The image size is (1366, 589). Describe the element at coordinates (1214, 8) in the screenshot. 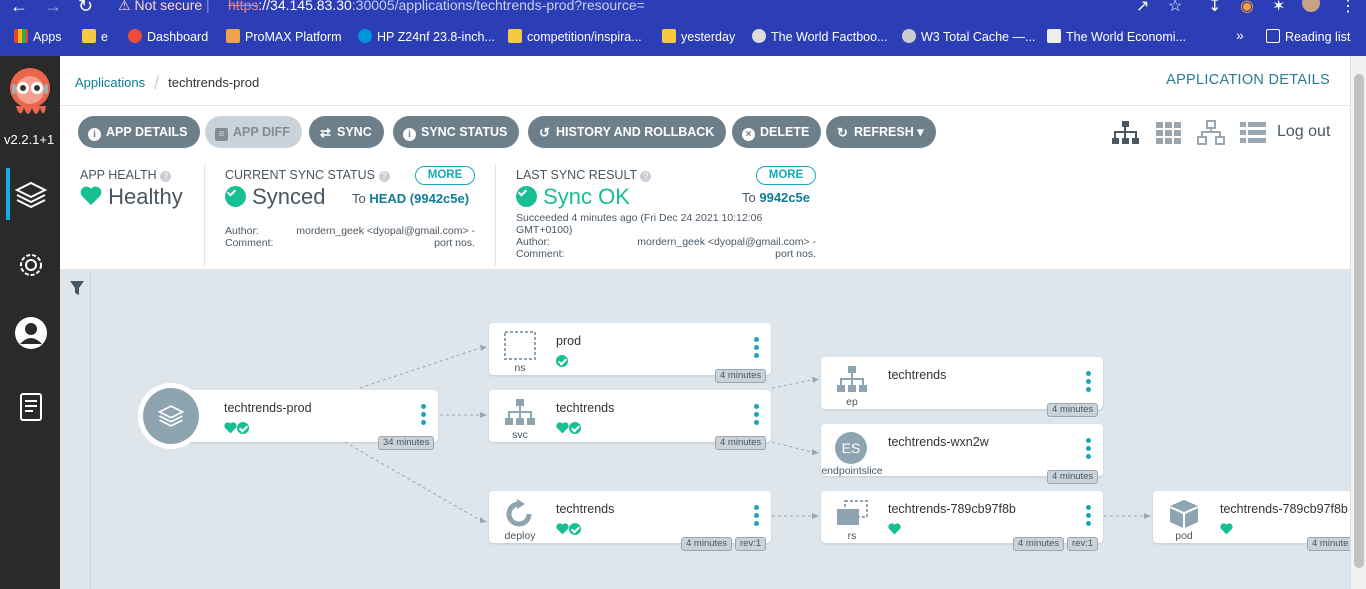

I see `extension-download-icon: ↧` at that location.